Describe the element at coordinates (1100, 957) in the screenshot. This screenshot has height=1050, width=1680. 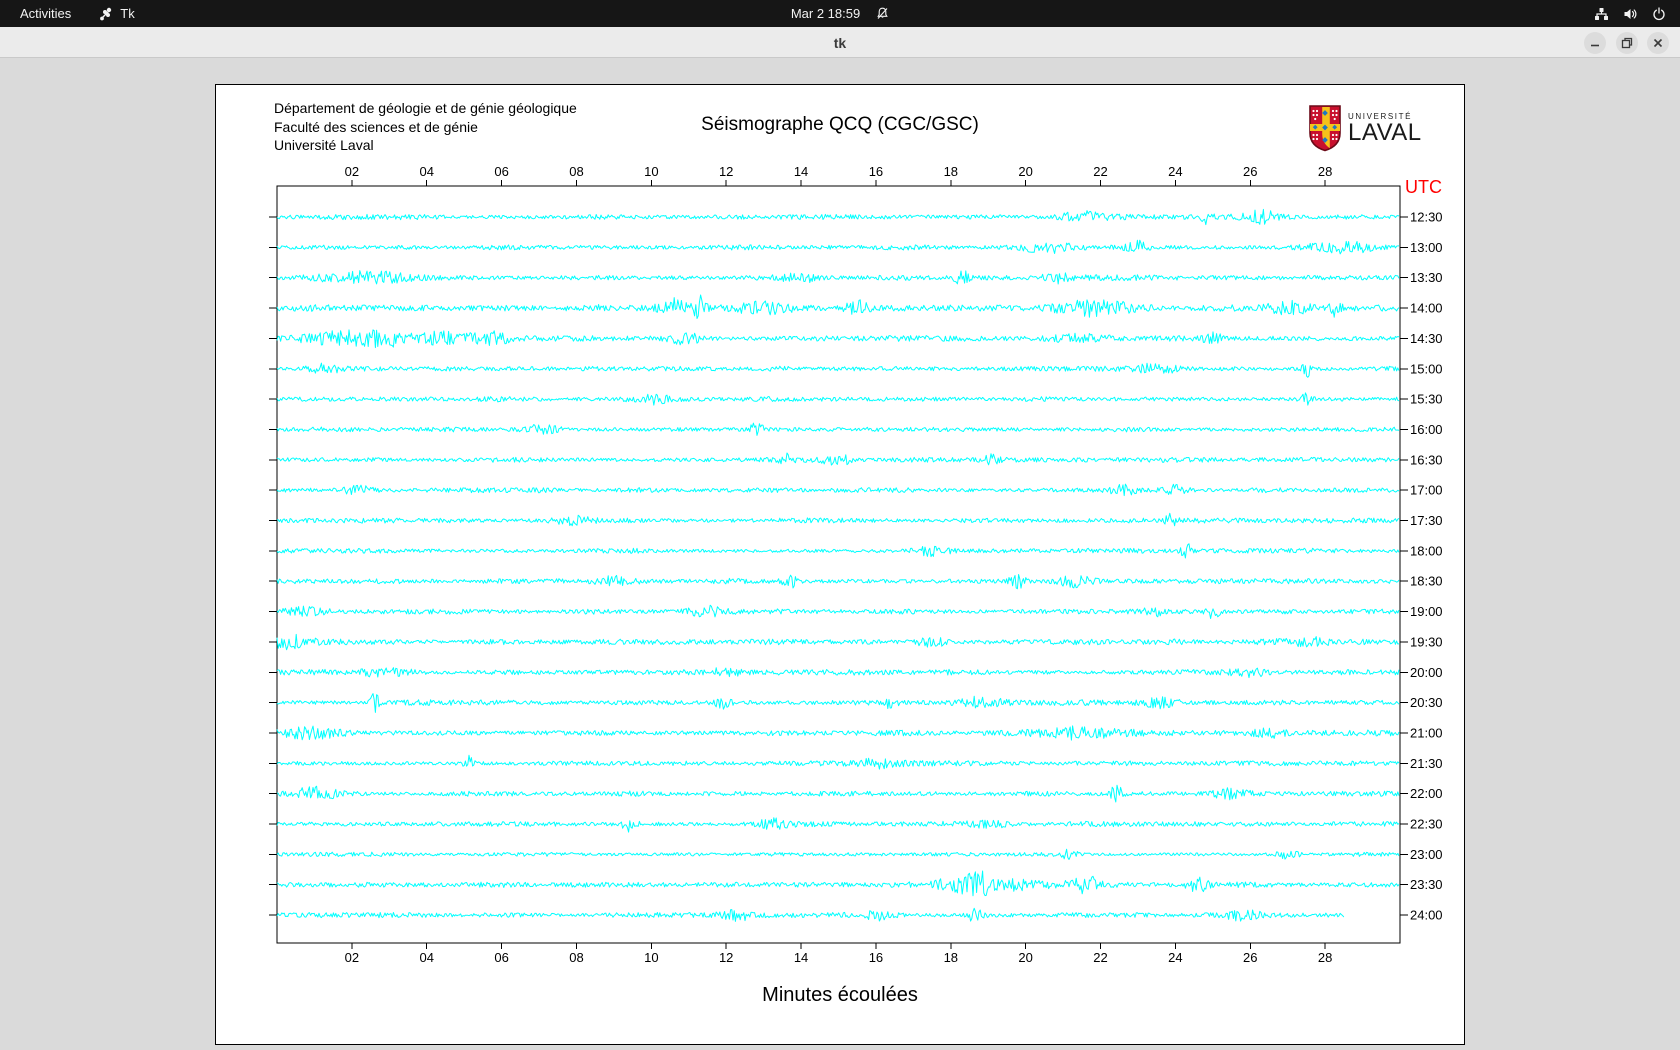
I see `x-tick-label-bottom: 22` at that location.